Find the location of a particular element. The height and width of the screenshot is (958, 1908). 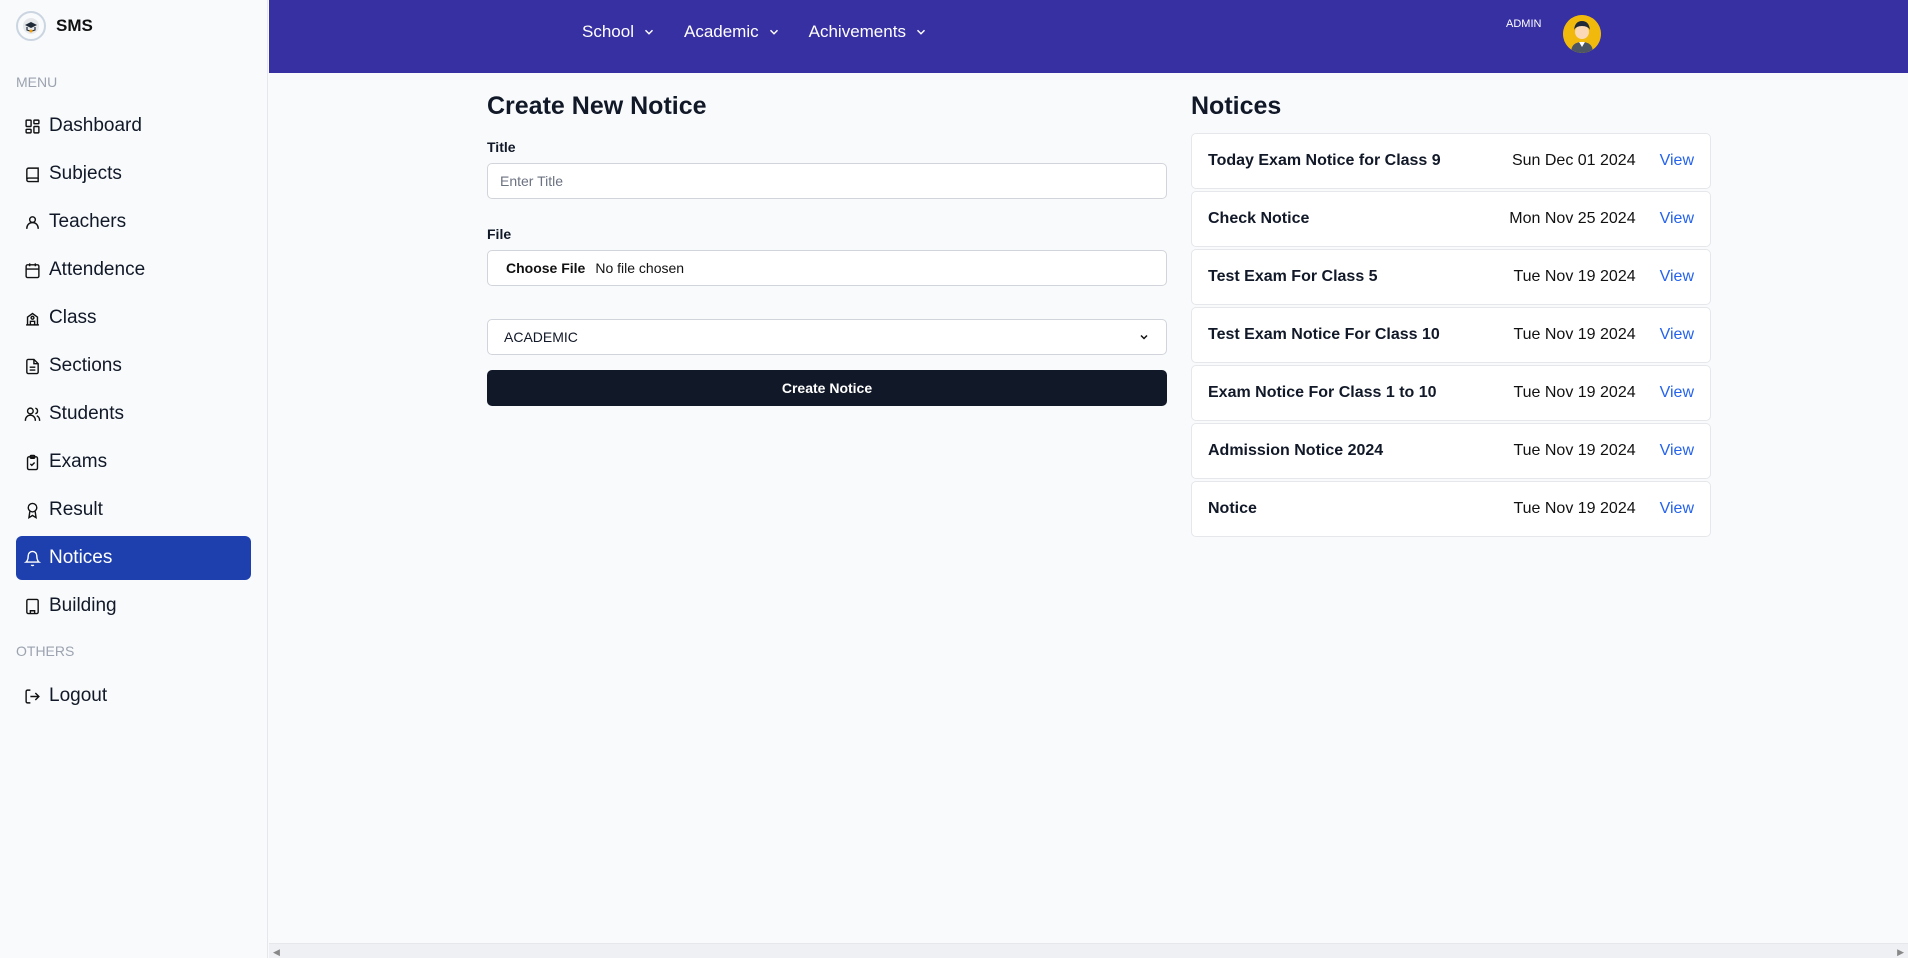

users-icon is located at coordinates (32, 413).